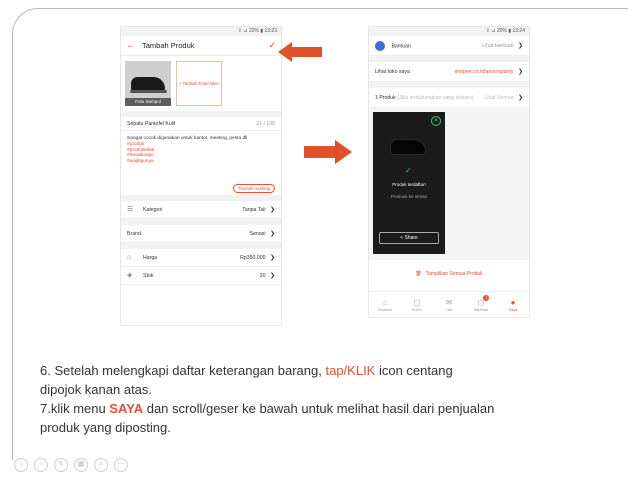  What do you see at coordinates (262, 276) in the screenshot?
I see `stock-value: 20` at bounding box center [262, 276].